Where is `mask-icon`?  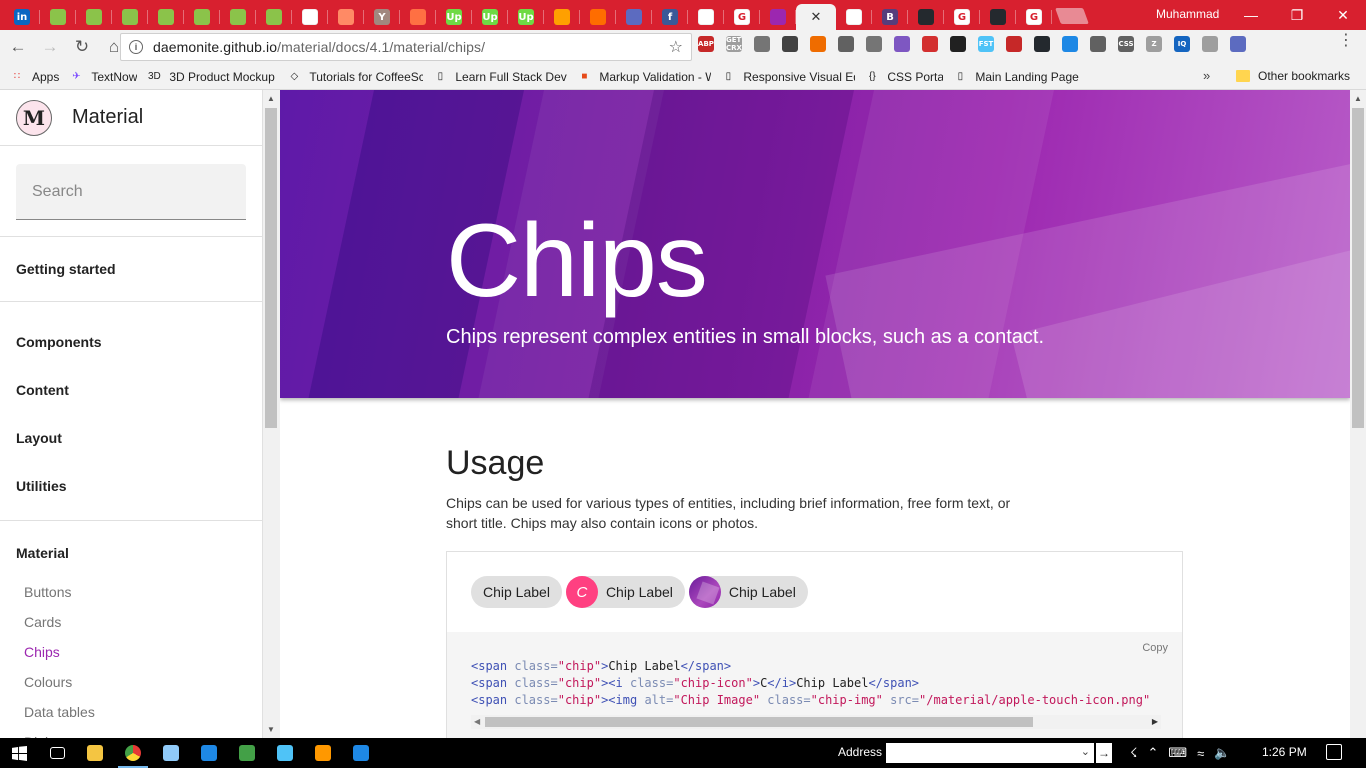 mask-icon is located at coordinates (958, 44).